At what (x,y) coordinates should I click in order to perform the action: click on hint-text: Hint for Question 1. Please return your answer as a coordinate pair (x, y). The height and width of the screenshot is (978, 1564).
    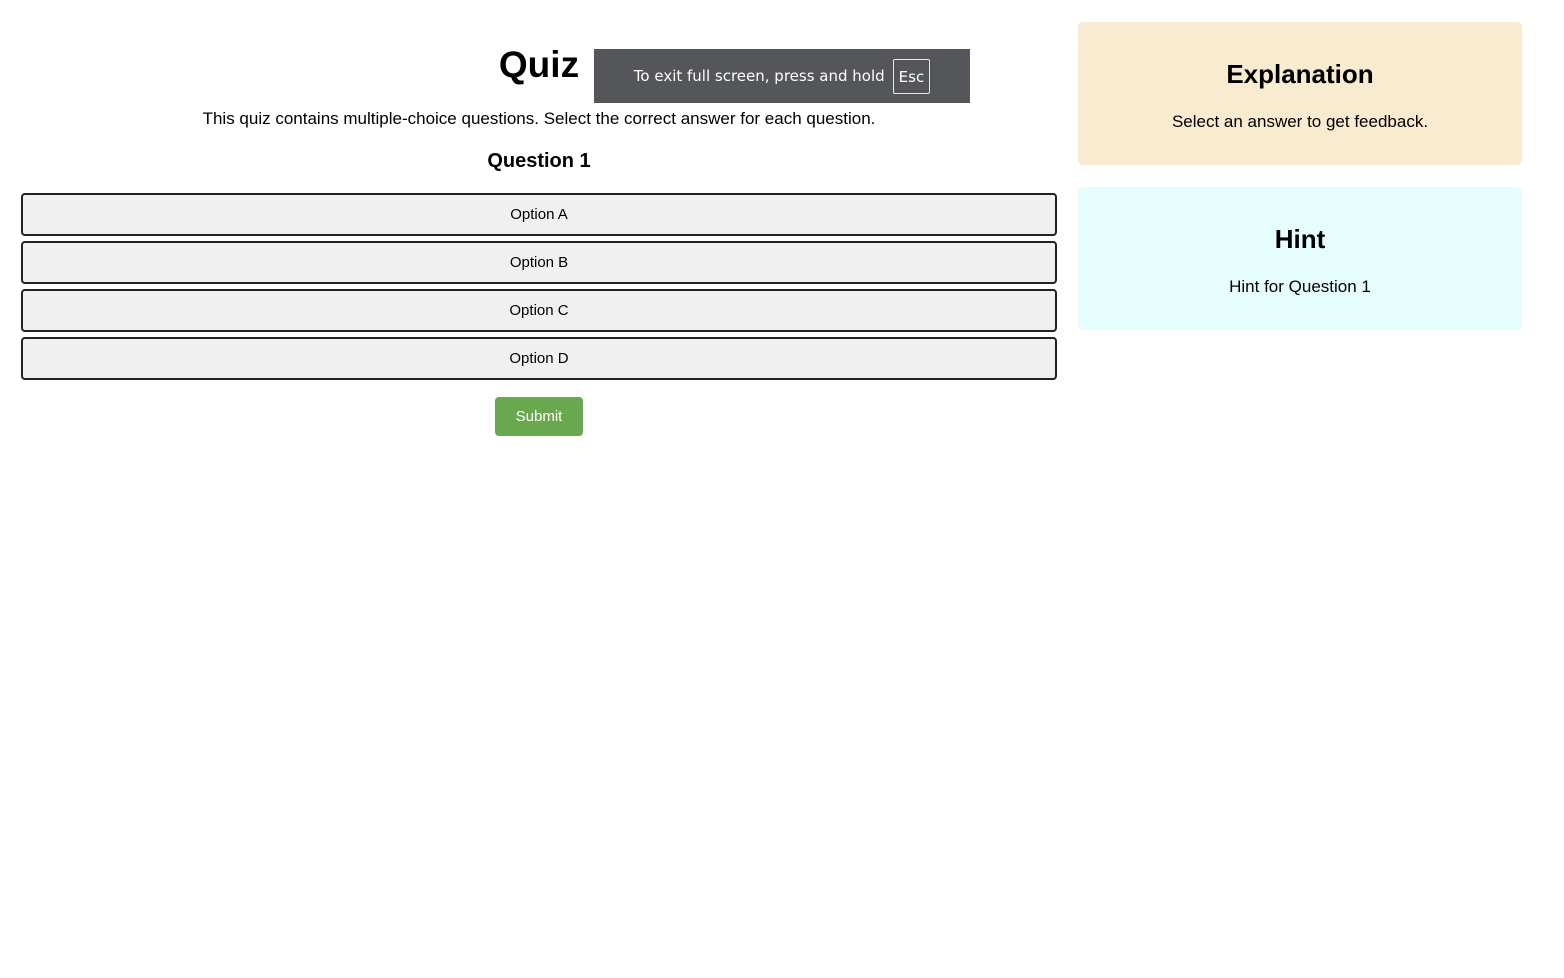
    Looking at the image, I should click on (1300, 286).